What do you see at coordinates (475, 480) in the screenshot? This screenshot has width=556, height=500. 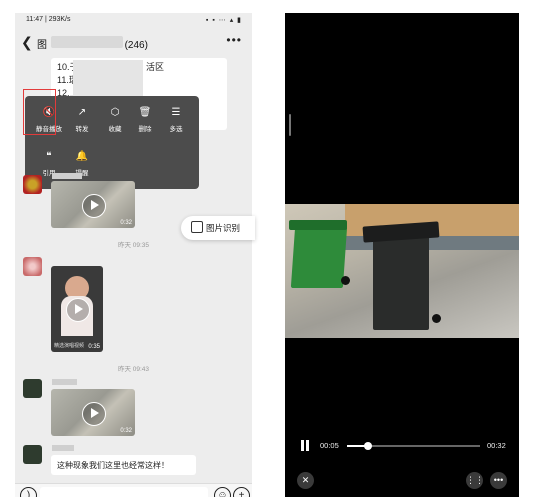 I see `grid-icon: ⋮⋮` at bounding box center [475, 480].